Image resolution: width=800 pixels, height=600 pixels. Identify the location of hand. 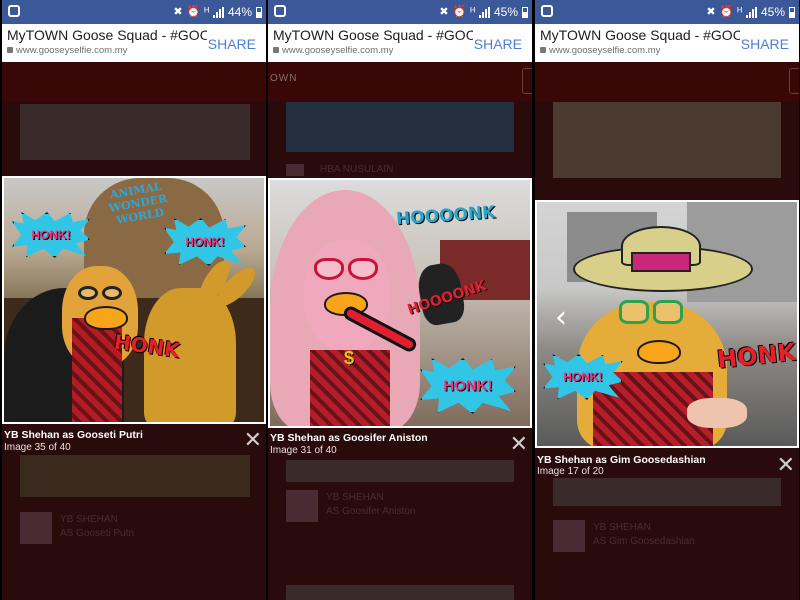
(717, 413).